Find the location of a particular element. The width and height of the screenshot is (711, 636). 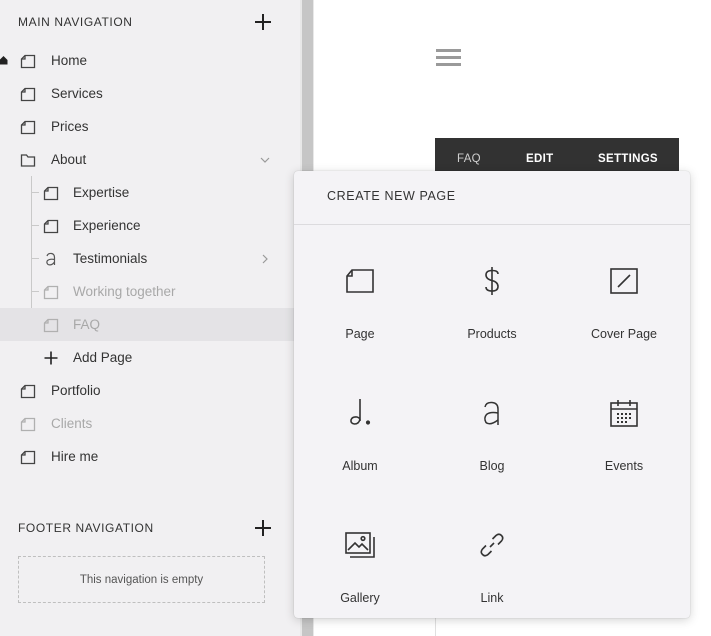

nav-item-label: FAQ is located at coordinates (87, 324).